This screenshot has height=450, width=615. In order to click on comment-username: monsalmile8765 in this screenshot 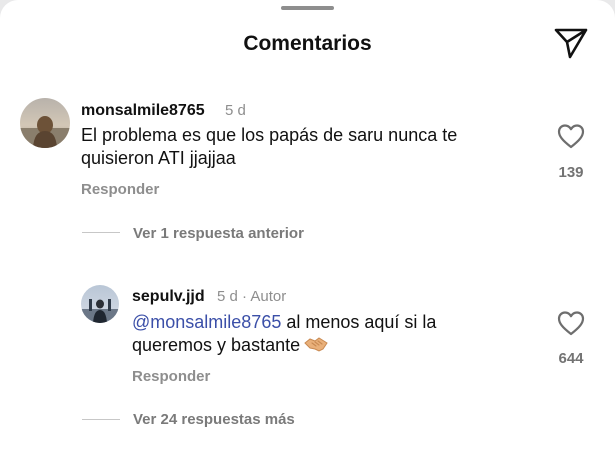, I will do `click(143, 111)`.